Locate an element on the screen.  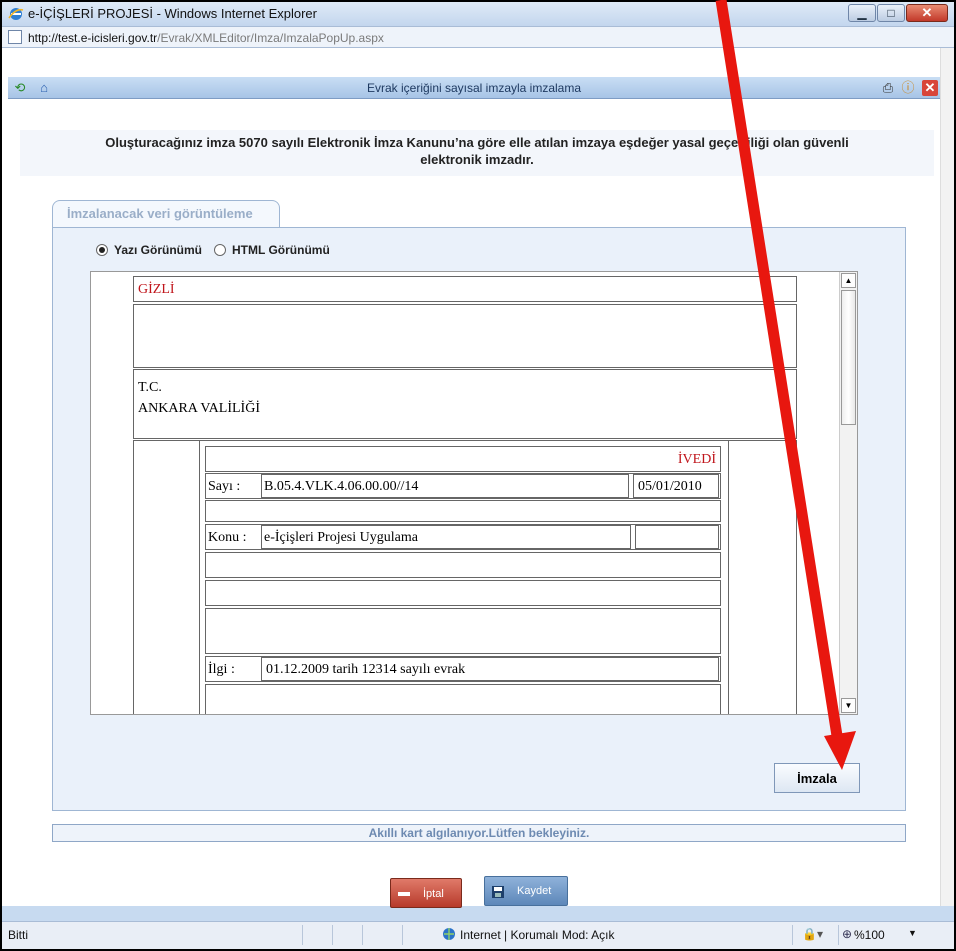
classification-row: GİZLİ is located at coordinates (465, 289).